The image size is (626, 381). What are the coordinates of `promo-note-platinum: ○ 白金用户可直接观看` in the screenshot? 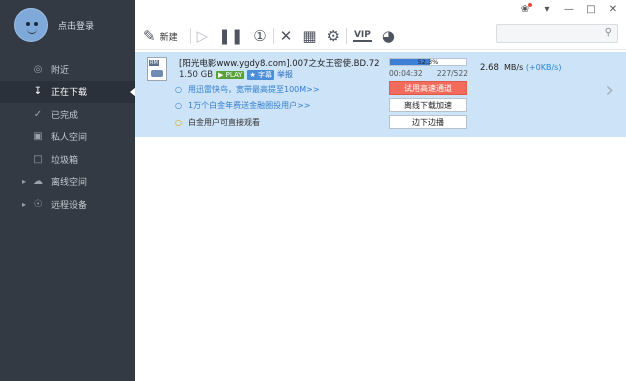 It's located at (217, 122).